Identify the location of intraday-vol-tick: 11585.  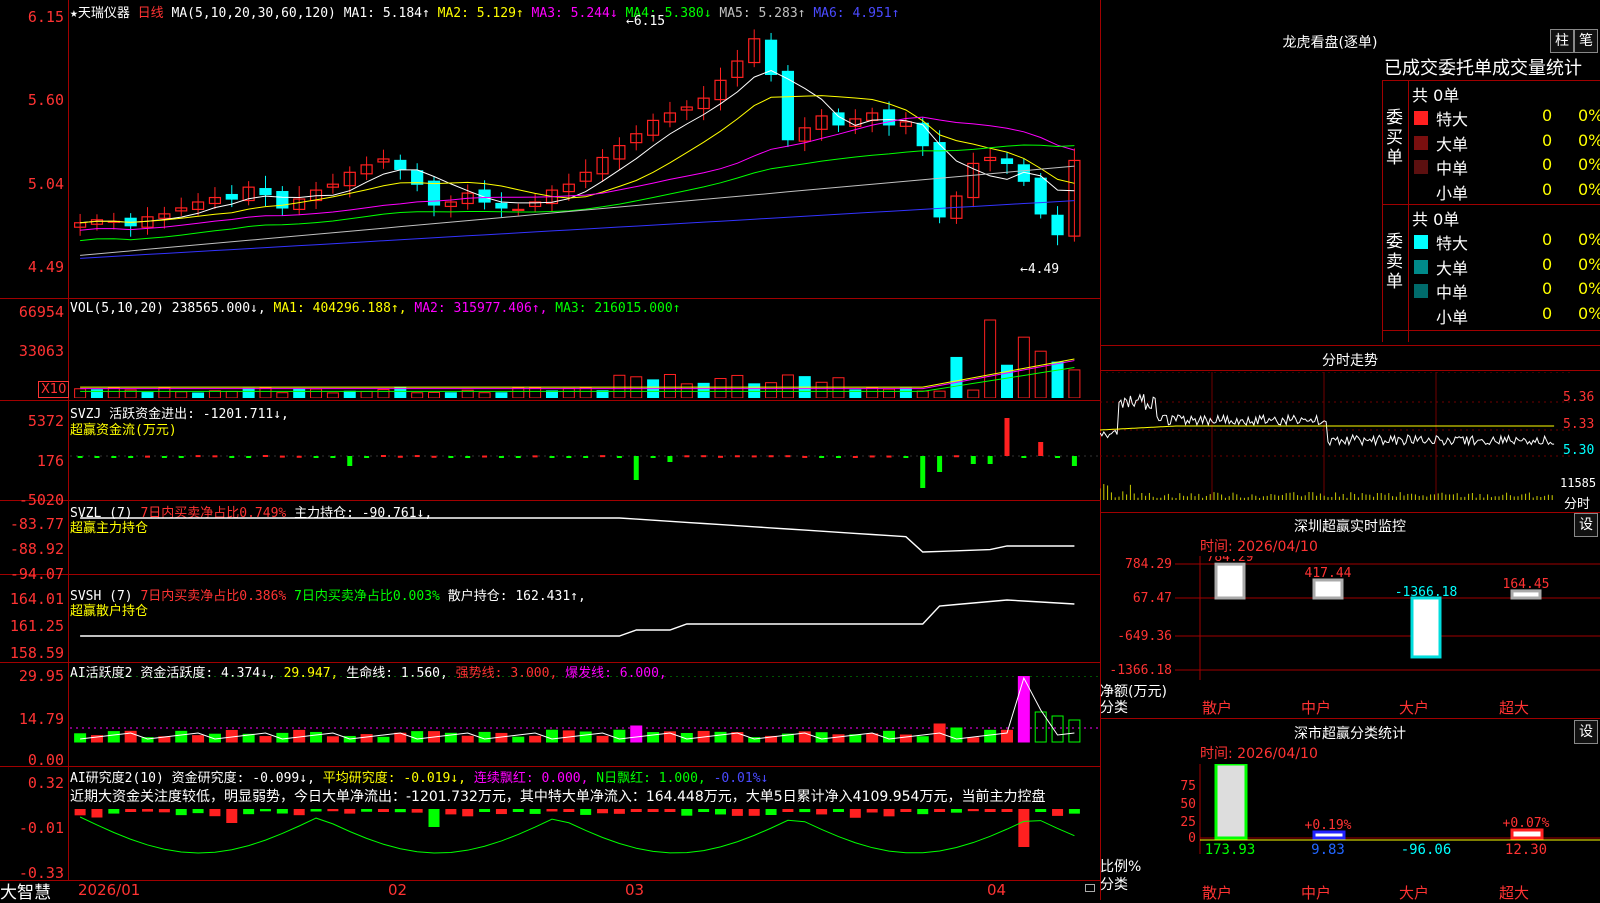
(1578, 483).